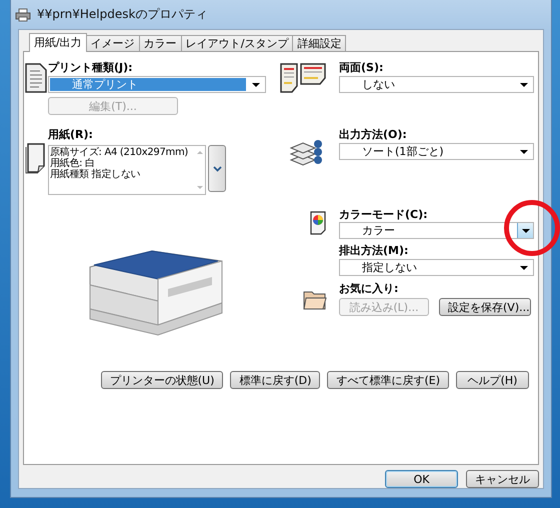  I want to click on action-button: プリンターの状態(U), so click(162, 380).